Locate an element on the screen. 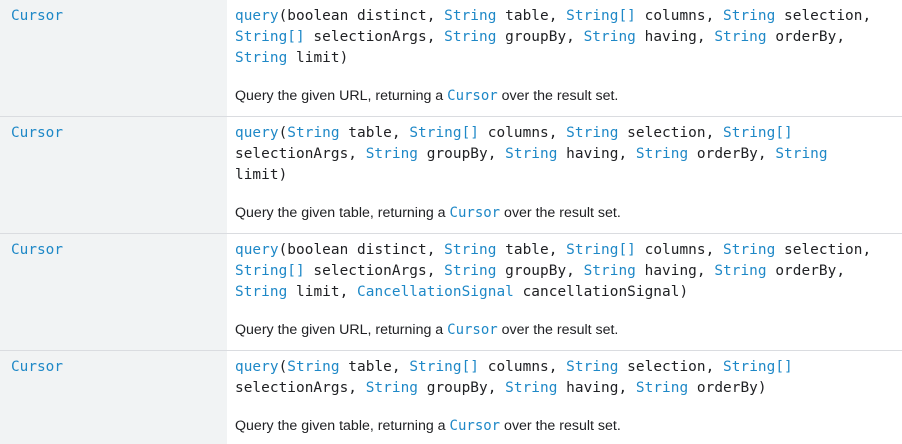 Image resolution: width=902 pixels, height=444 pixels. signature-text: limit, is located at coordinates (322, 292).